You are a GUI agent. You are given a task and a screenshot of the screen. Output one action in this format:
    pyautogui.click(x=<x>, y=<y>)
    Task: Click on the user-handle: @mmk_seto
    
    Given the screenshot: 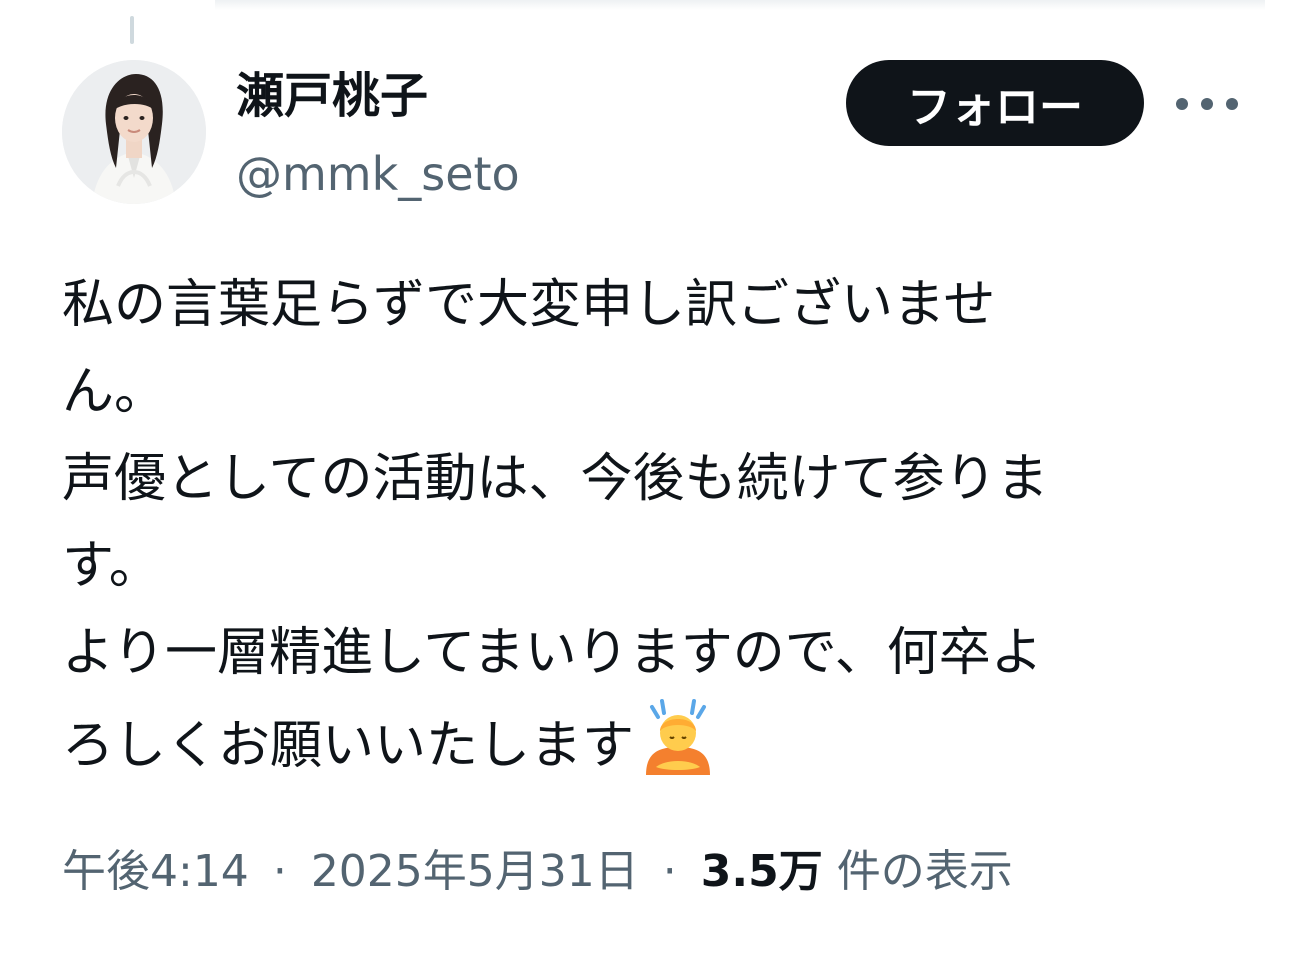 What is the action you would take?
    pyautogui.click(x=378, y=174)
    